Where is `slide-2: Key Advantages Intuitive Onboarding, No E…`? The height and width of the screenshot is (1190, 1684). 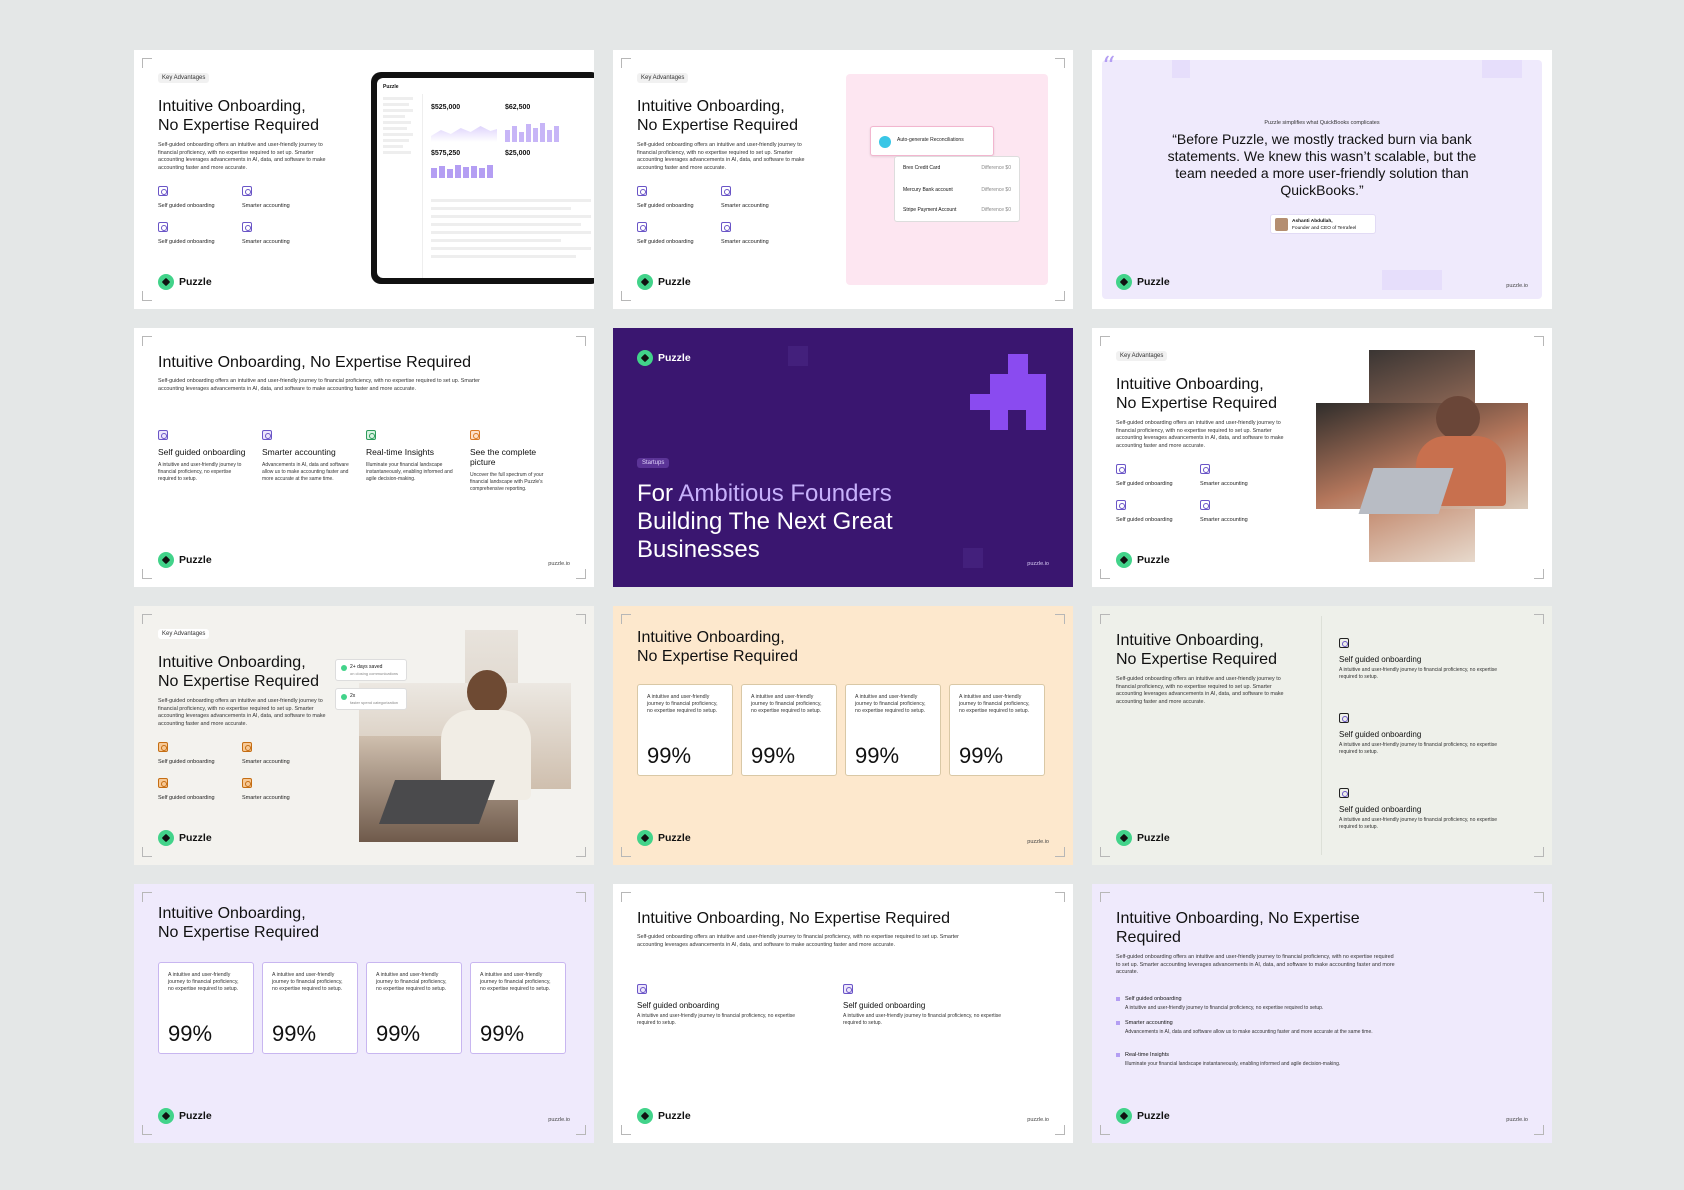 slide-2: Key Advantages Intuitive Onboarding, No E… is located at coordinates (843, 179).